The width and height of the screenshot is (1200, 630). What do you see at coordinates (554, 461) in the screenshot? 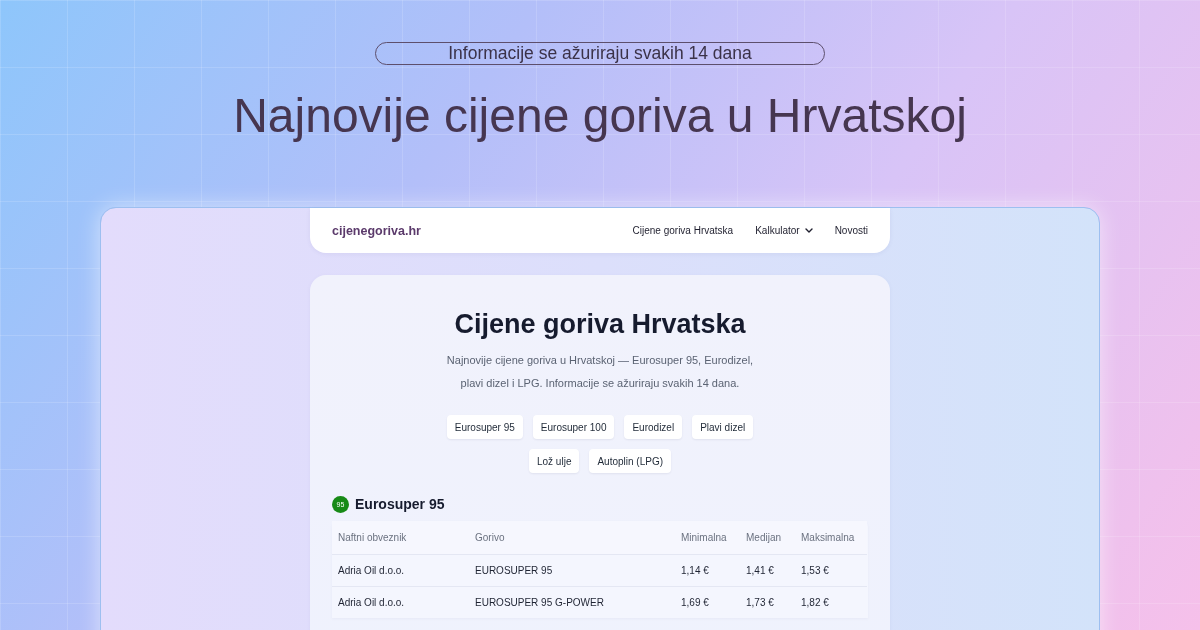
I see `fuel-filter-button: Lož ulje` at bounding box center [554, 461].